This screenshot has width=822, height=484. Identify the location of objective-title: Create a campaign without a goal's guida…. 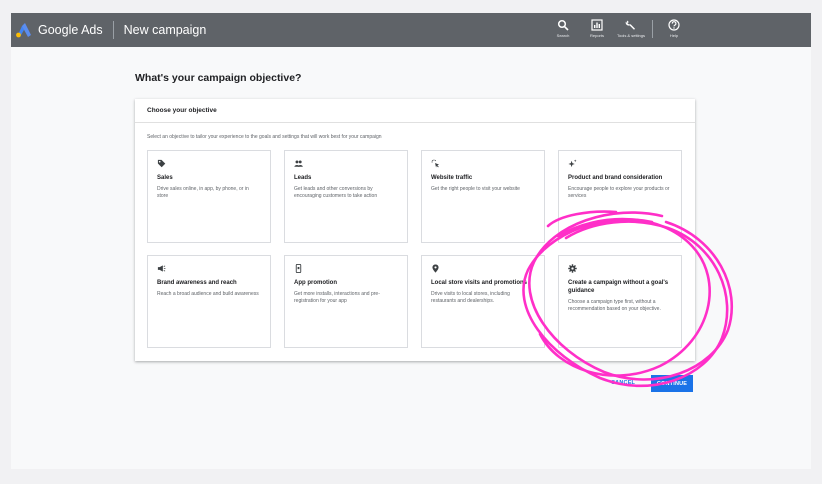
(618, 287).